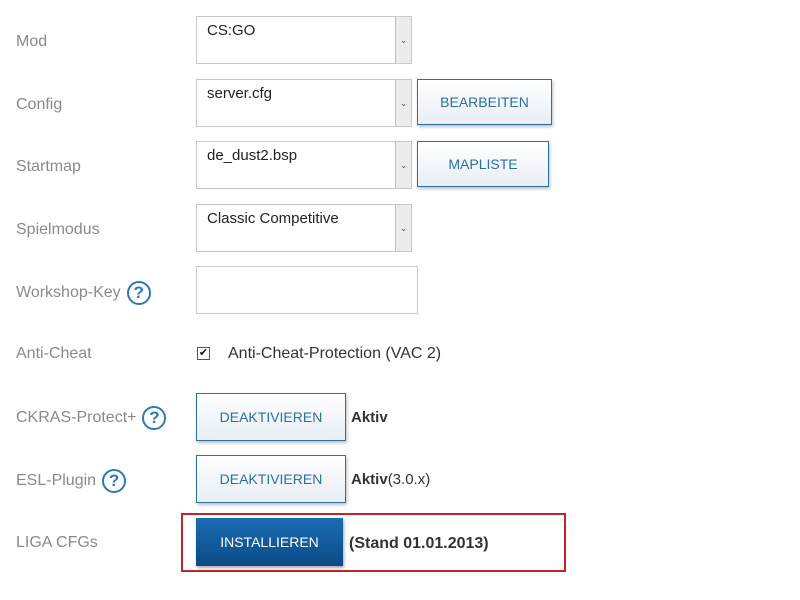 Image resolution: width=800 pixels, height=600 pixels. What do you see at coordinates (304, 103) in the screenshot?
I see `config-select: server.cfg ⌄` at bounding box center [304, 103].